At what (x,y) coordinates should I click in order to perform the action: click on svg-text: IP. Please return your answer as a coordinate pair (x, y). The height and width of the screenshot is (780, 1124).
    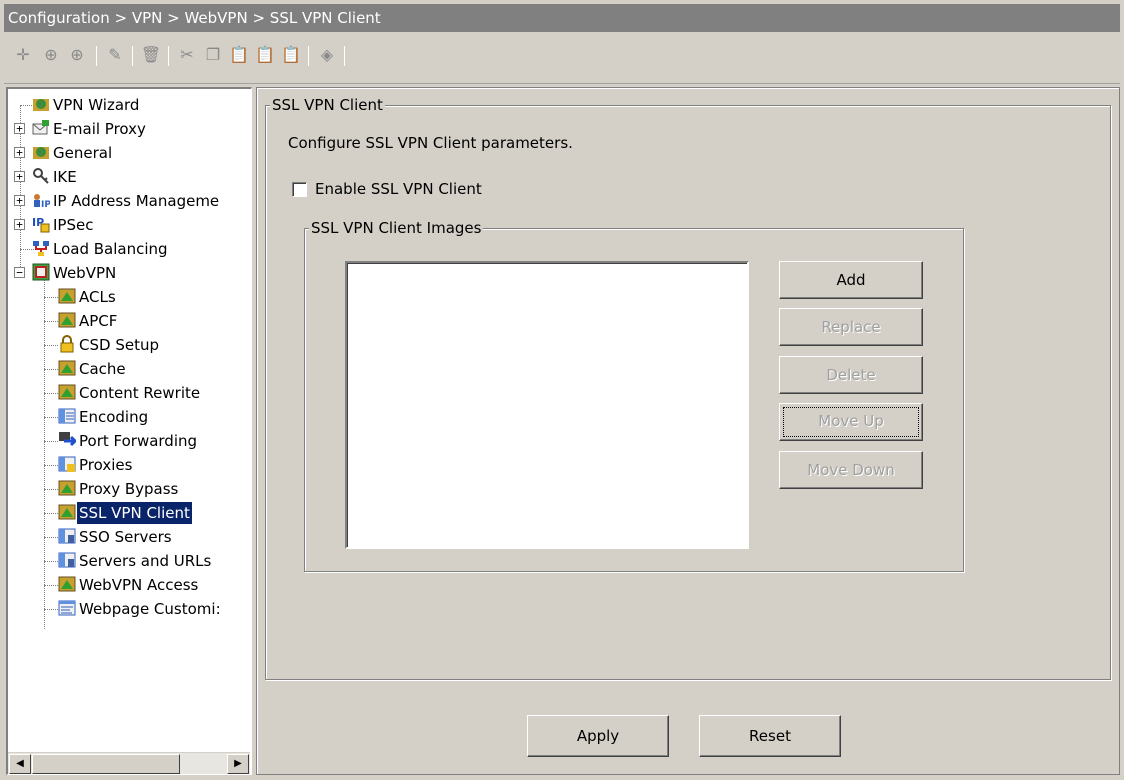
    Looking at the image, I should click on (45, 204).